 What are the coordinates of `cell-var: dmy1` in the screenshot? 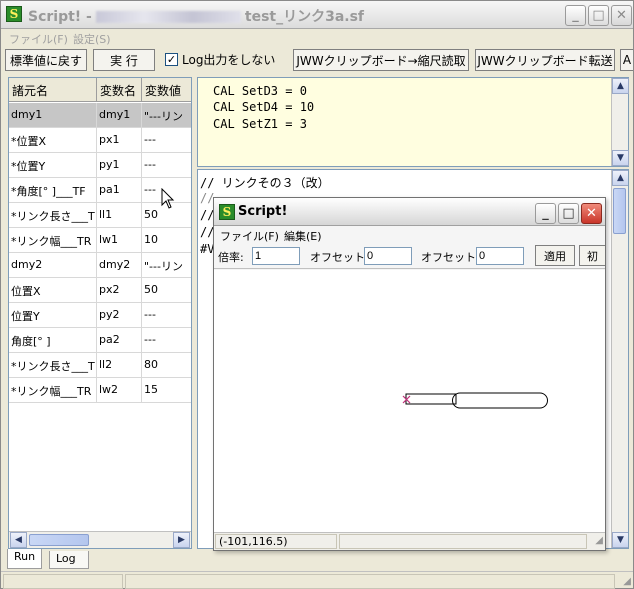 It's located at (119, 115).